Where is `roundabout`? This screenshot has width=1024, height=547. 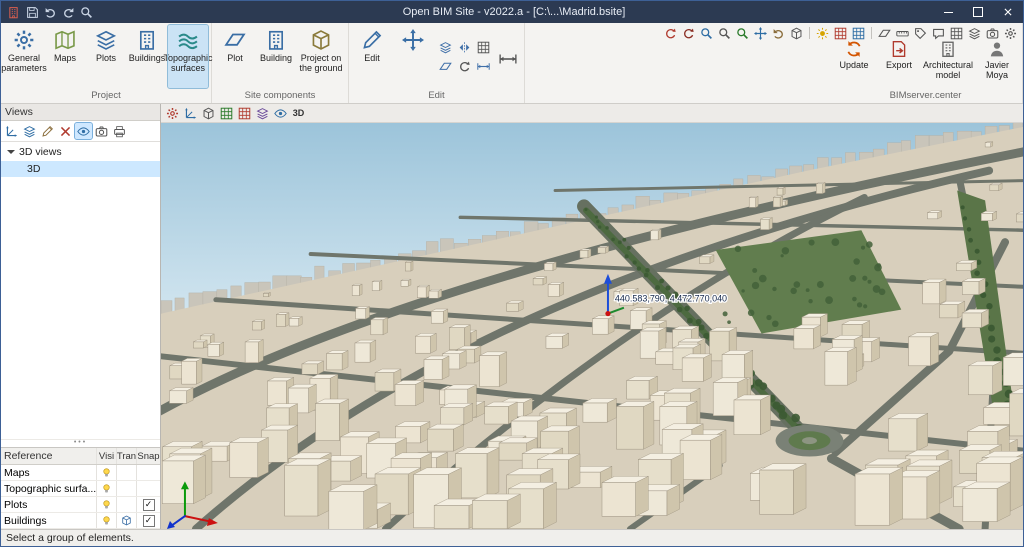
roundabout is located at coordinates (809, 440).